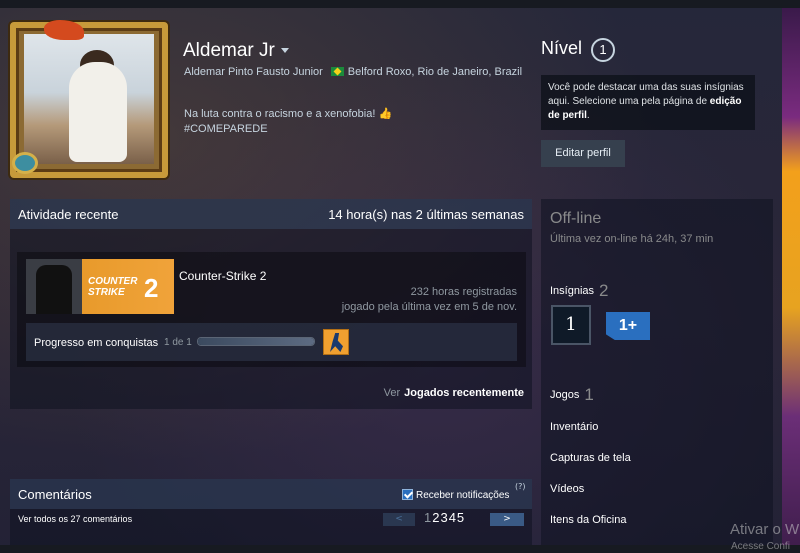  What do you see at coordinates (98, 112) in the screenshot?
I see `avatar-person` at bounding box center [98, 112].